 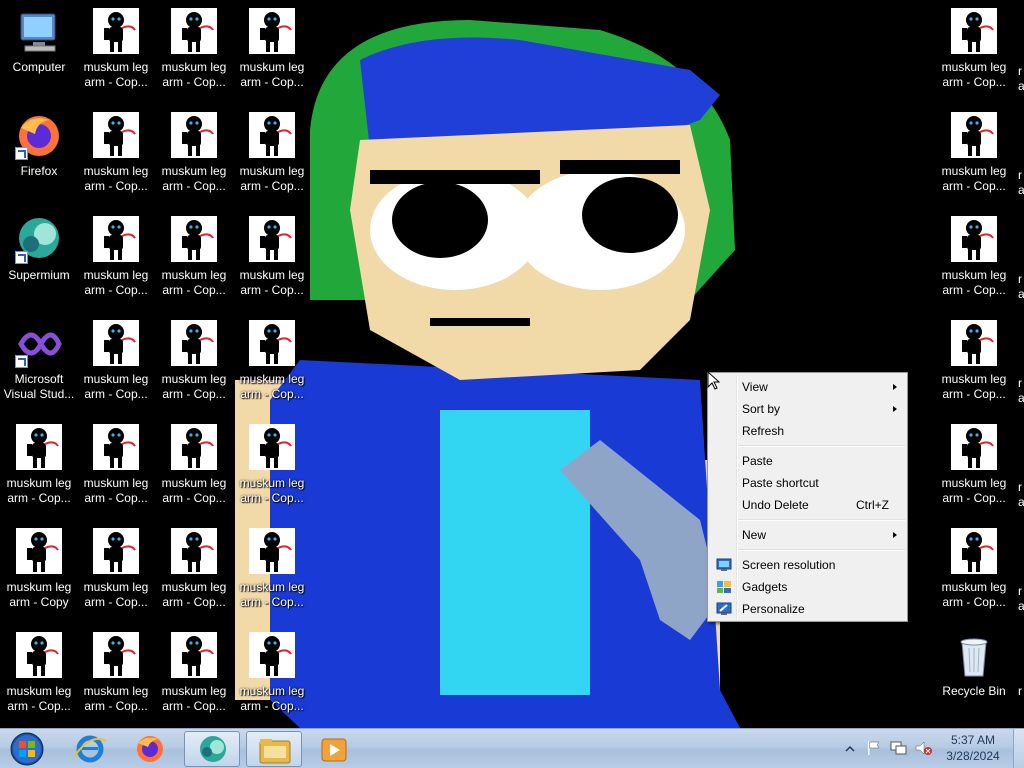 I want to click on screen-resolution-icon, so click(x=724, y=565).